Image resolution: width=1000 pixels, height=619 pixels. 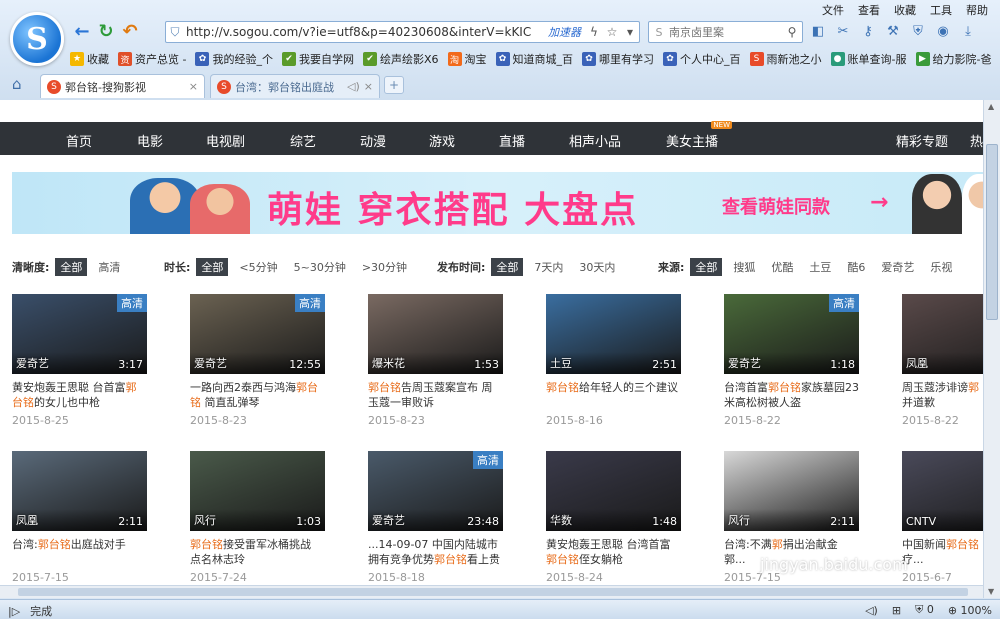 I want to click on nav-topics: 精彩专题, so click(x=922, y=140).